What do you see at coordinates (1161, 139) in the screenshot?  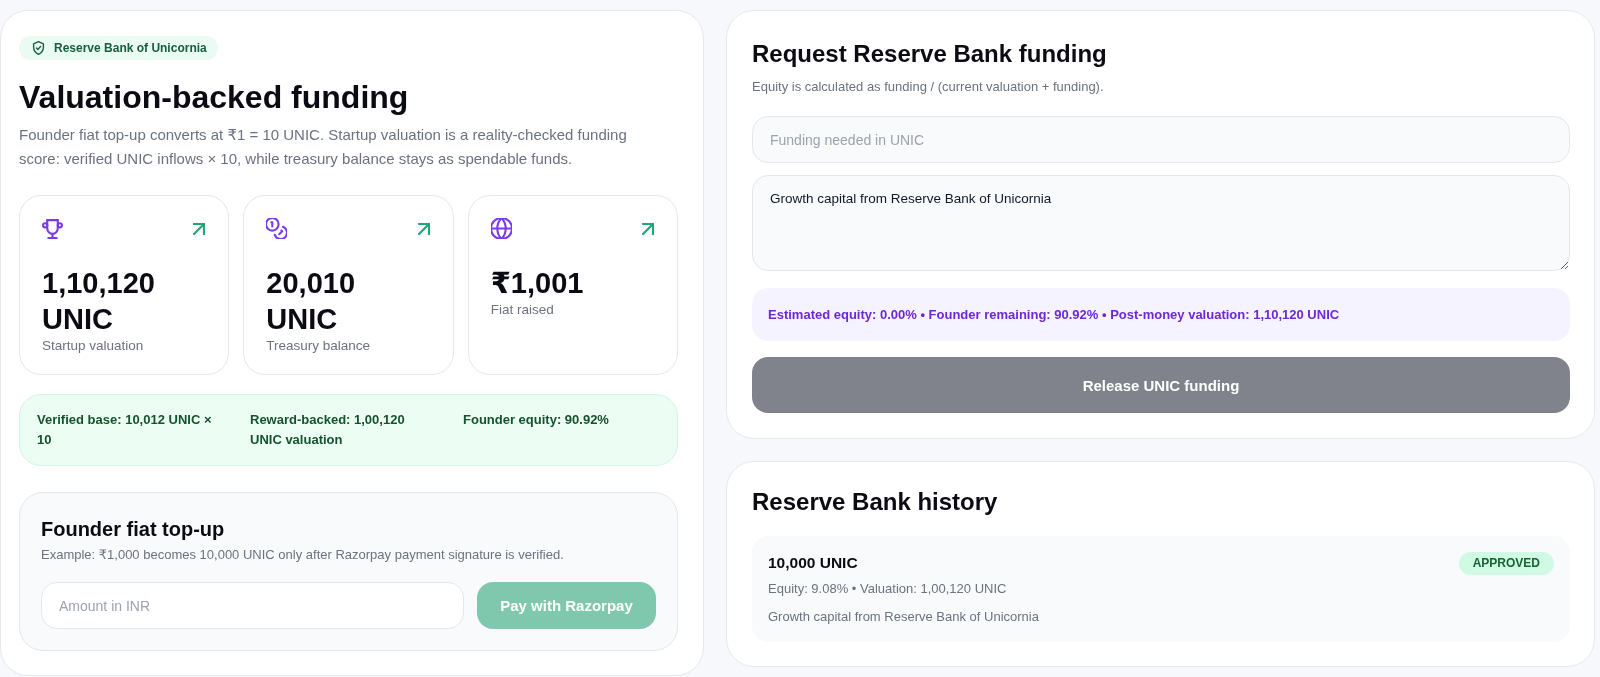 I see `funding-amount-input: Funding needed in UNIC` at bounding box center [1161, 139].